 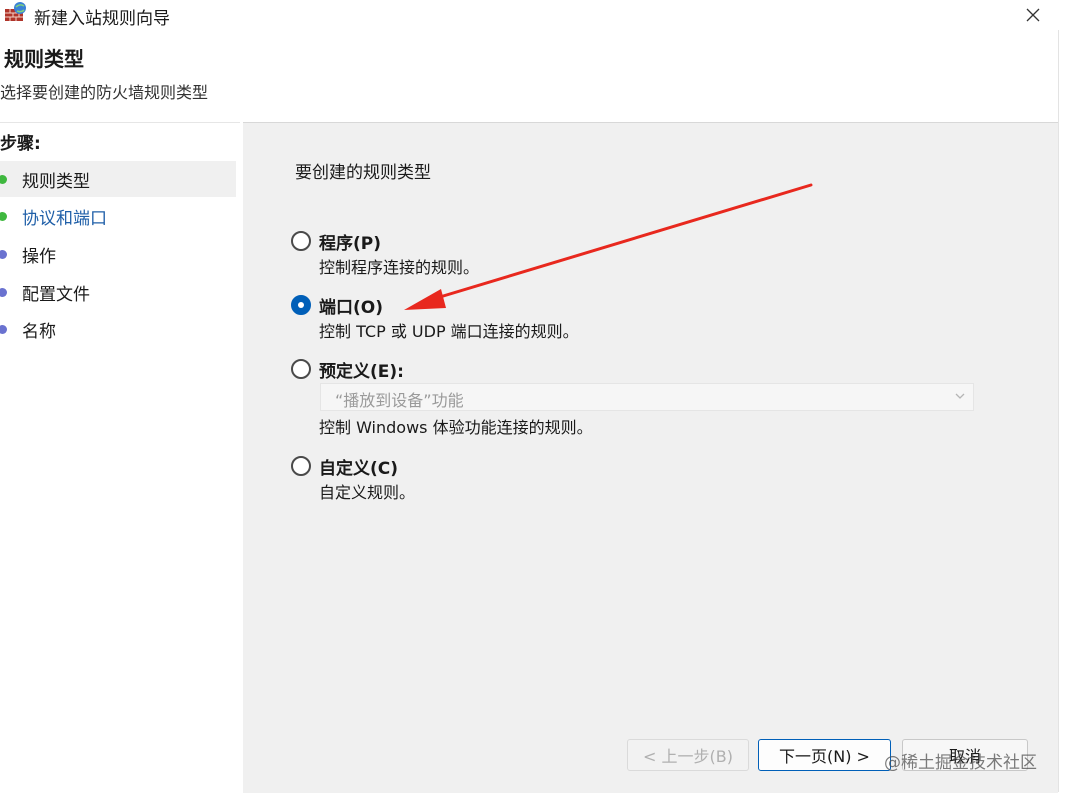 I want to click on wizard-header: 规则类型 选择要创建的防火墙规则类型, so click(x=530, y=76).